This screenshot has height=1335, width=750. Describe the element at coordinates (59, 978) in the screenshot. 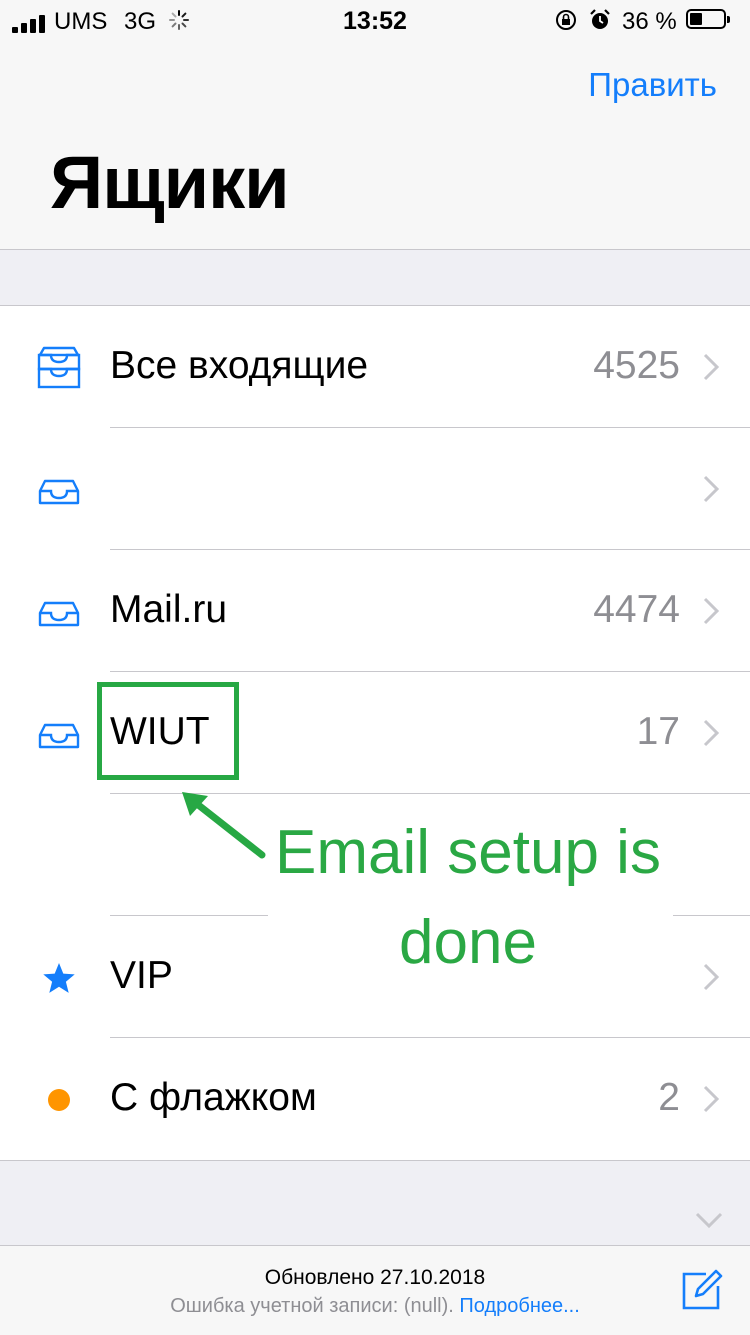

I see `star-icon` at that location.